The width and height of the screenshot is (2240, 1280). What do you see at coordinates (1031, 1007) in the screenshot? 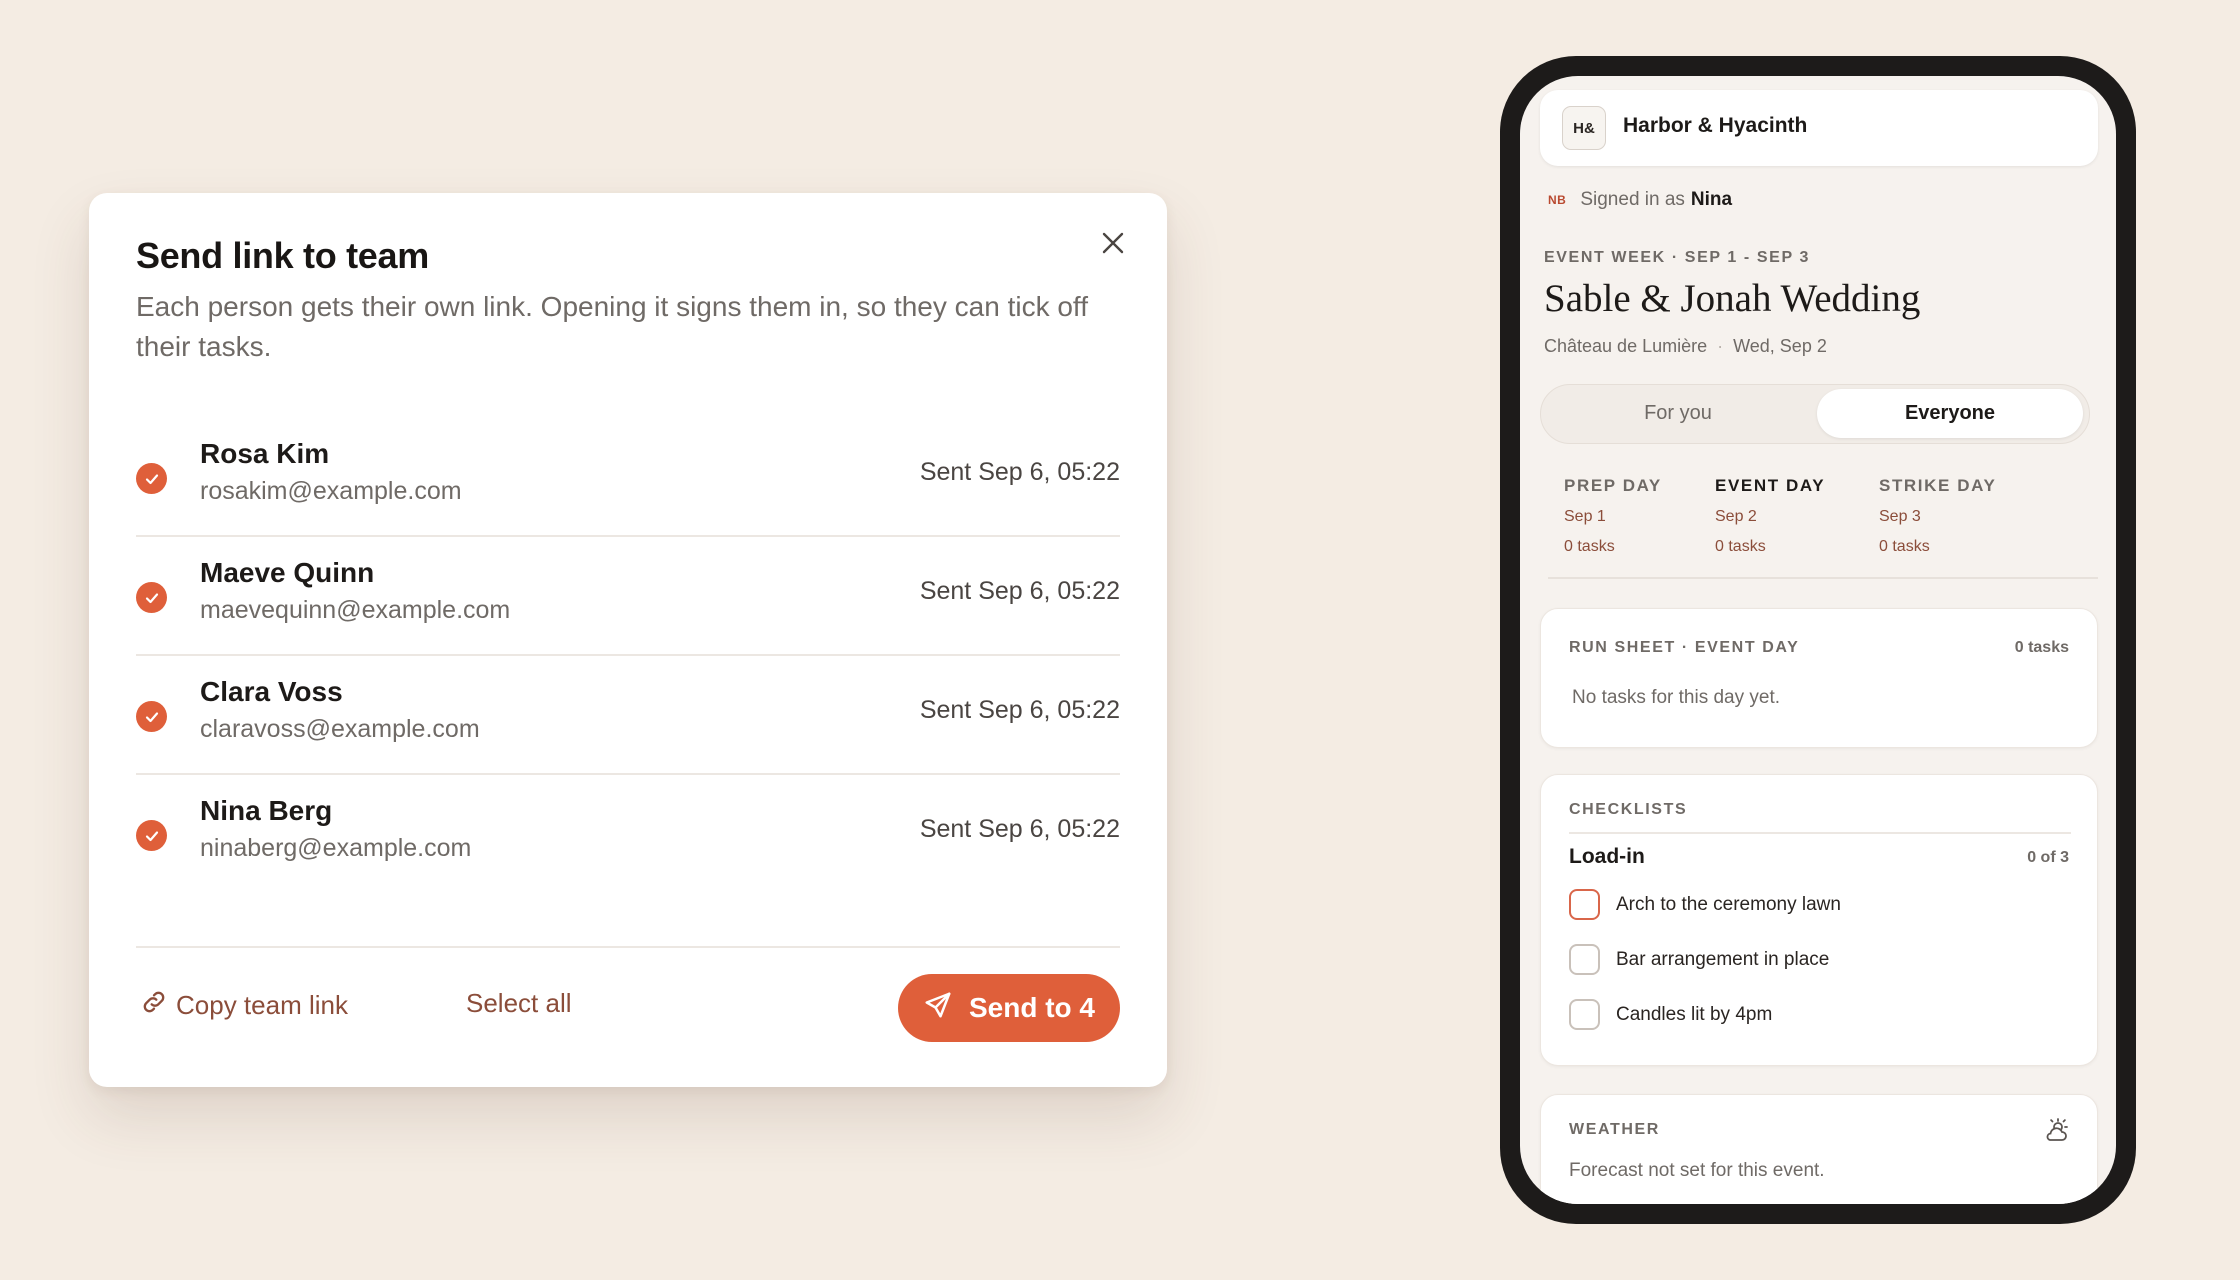
I see `send-button-label: Send to 4` at bounding box center [1031, 1007].